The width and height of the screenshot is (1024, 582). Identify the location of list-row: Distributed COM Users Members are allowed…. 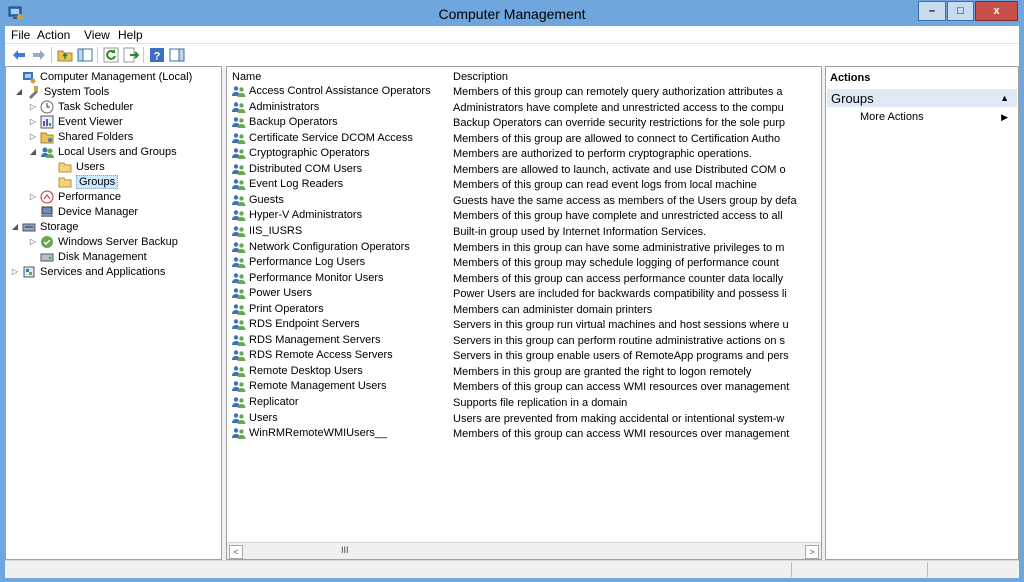
(524, 171).